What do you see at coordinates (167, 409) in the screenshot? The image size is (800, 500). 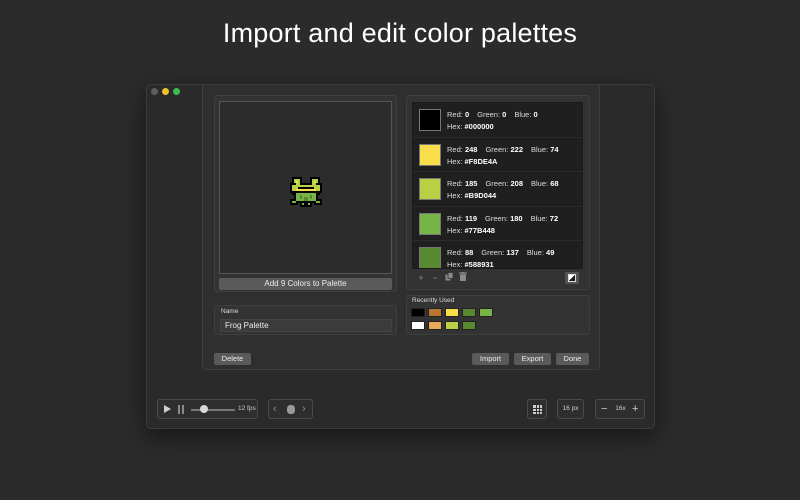 I see `play-icon` at bounding box center [167, 409].